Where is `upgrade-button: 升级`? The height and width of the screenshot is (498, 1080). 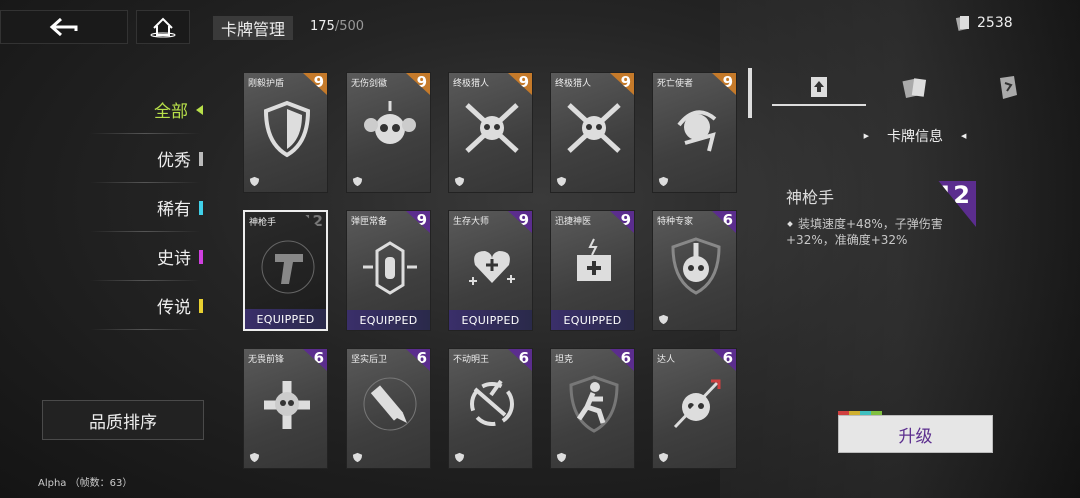 upgrade-button: 升级 is located at coordinates (915, 434).